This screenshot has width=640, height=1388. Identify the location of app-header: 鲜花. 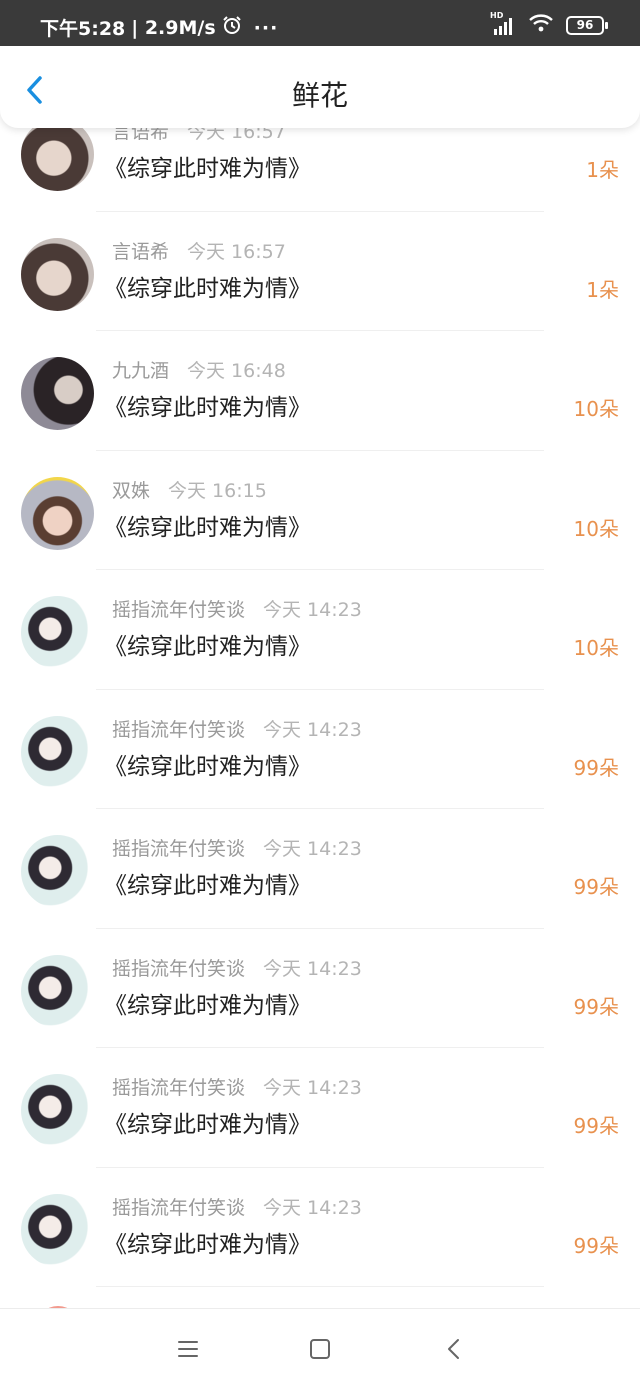
(320, 87).